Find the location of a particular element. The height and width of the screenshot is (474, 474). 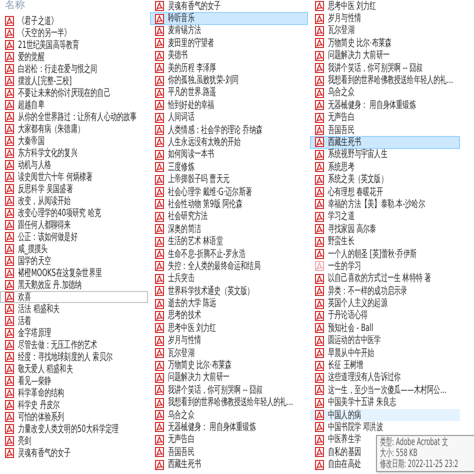

file-name: 活法 稻盛和夫 is located at coordinates (39, 309).